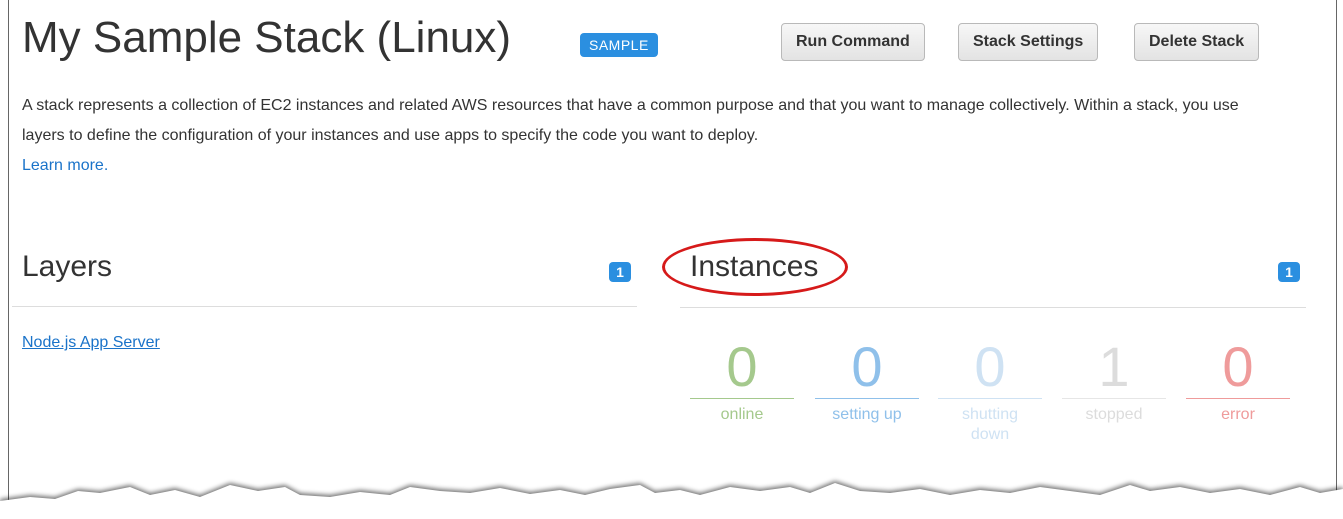  I want to click on delete-stack-button: Delete Stack, so click(1197, 42).